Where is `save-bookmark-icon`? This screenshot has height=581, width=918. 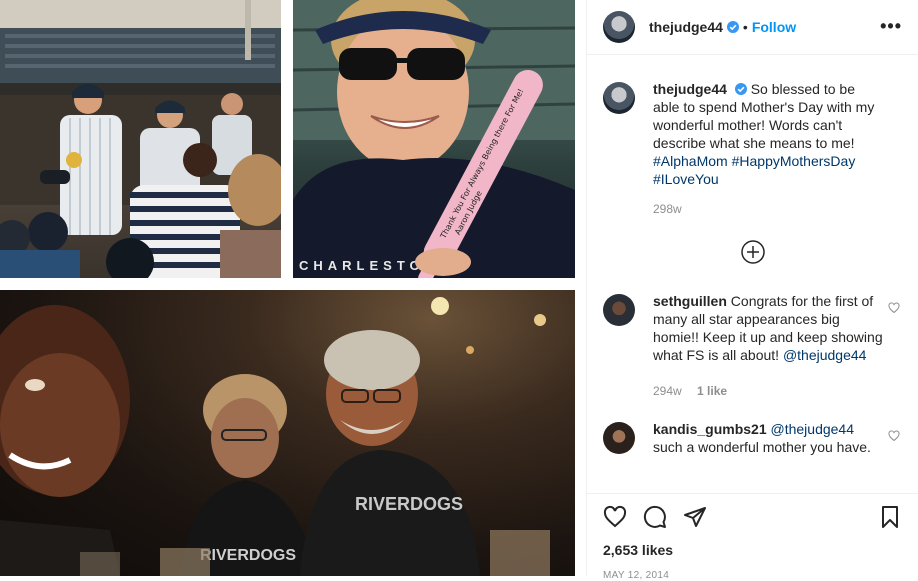 save-bookmark-icon is located at coordinates (890, 517).